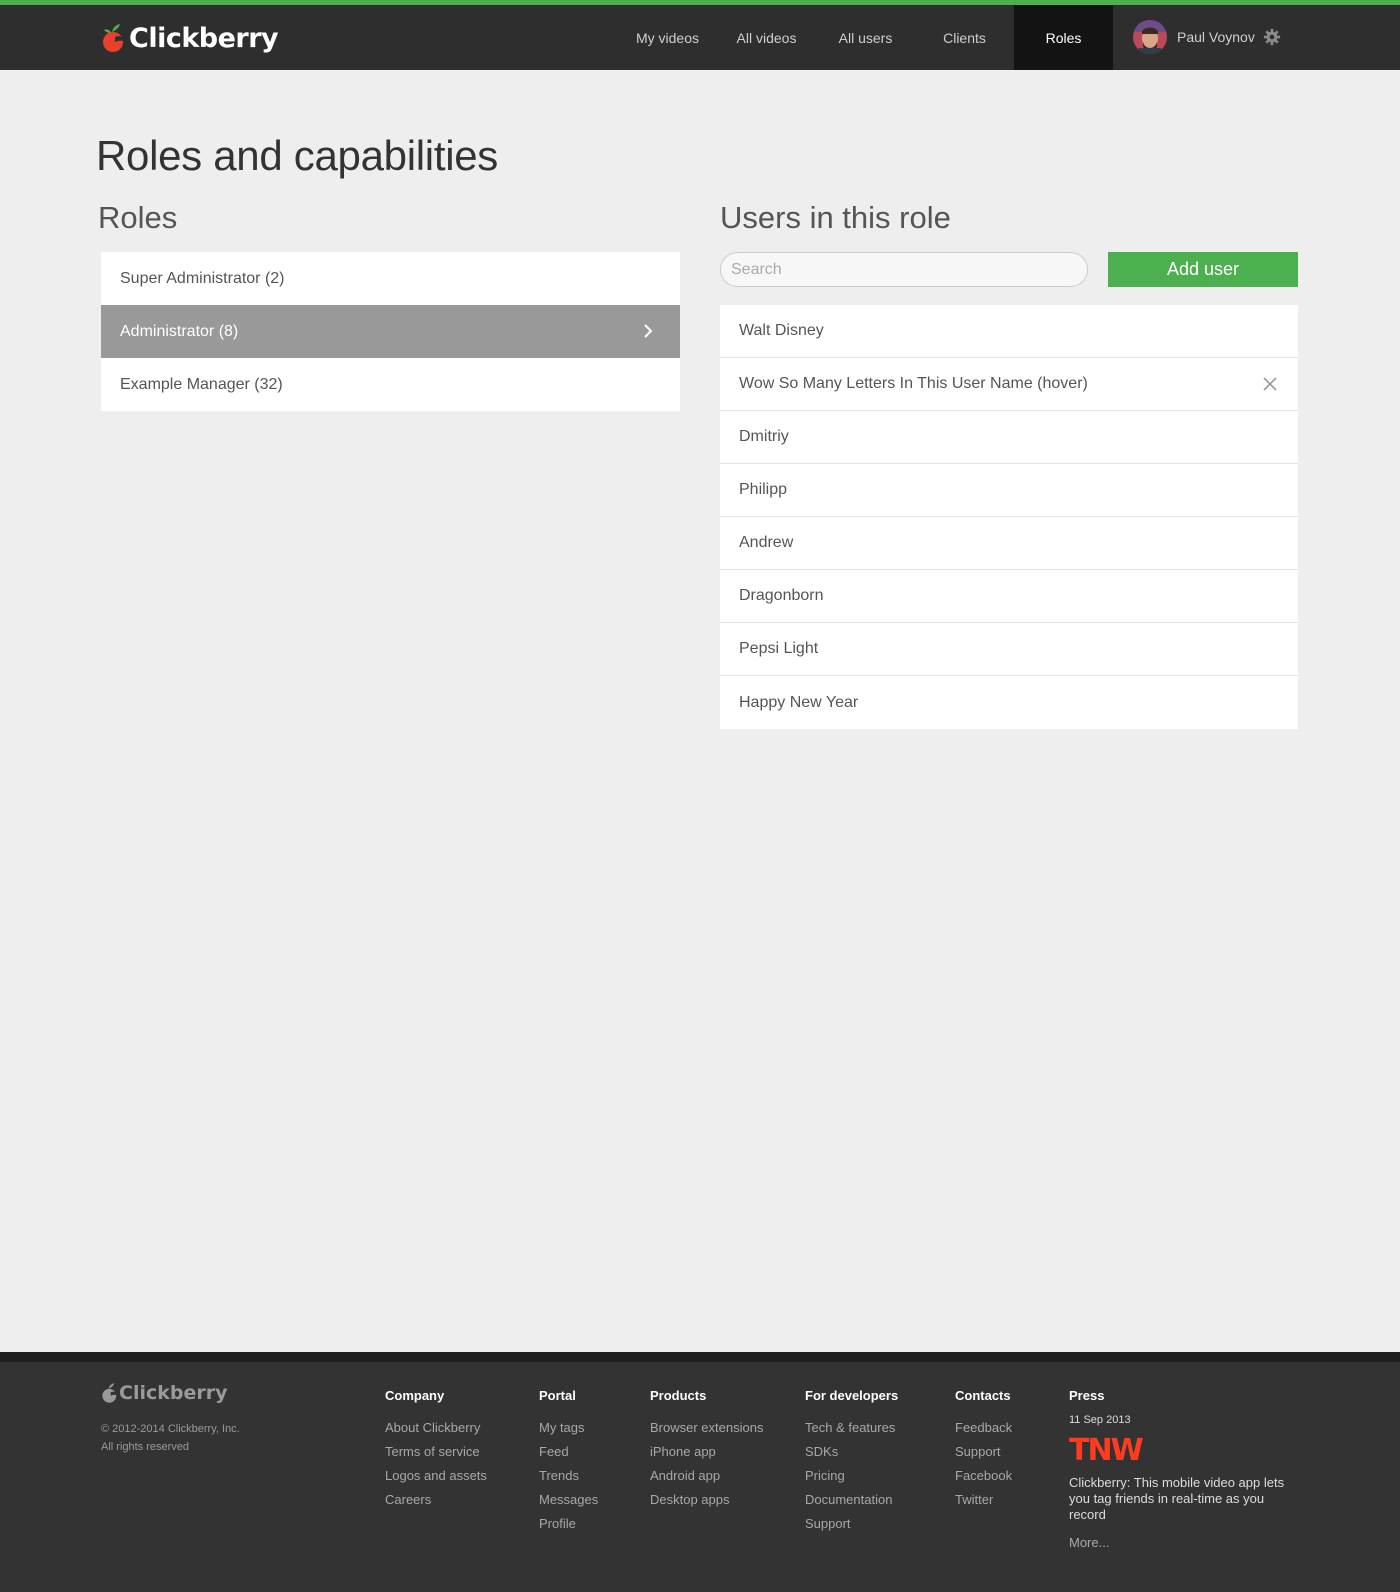  I want to click on list-item: Andrew, so click(1009, 543).